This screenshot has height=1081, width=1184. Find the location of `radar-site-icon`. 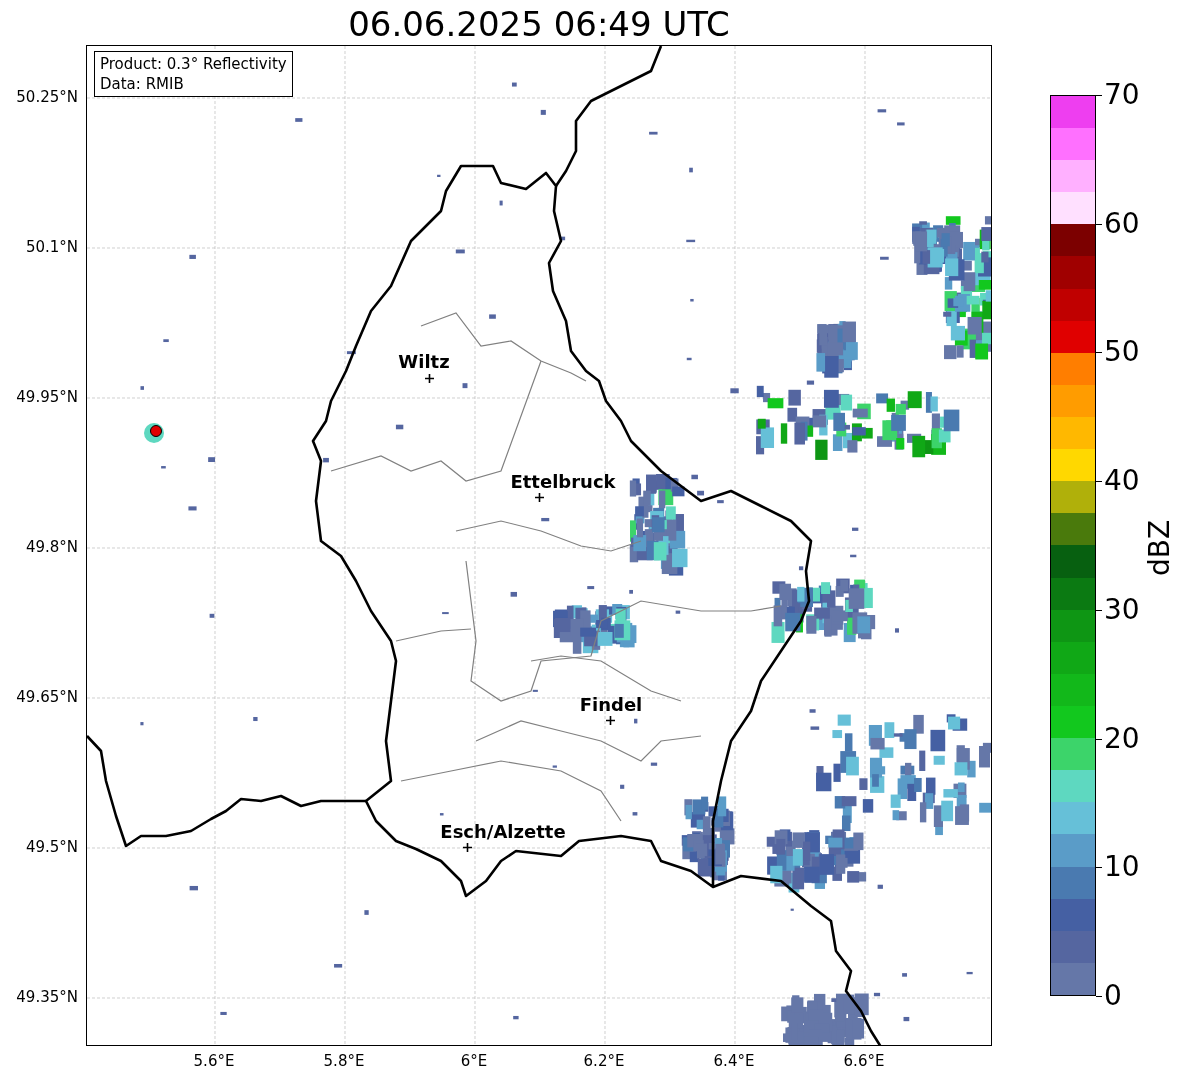

radar-site-icon is located at coordinates (154, 433).